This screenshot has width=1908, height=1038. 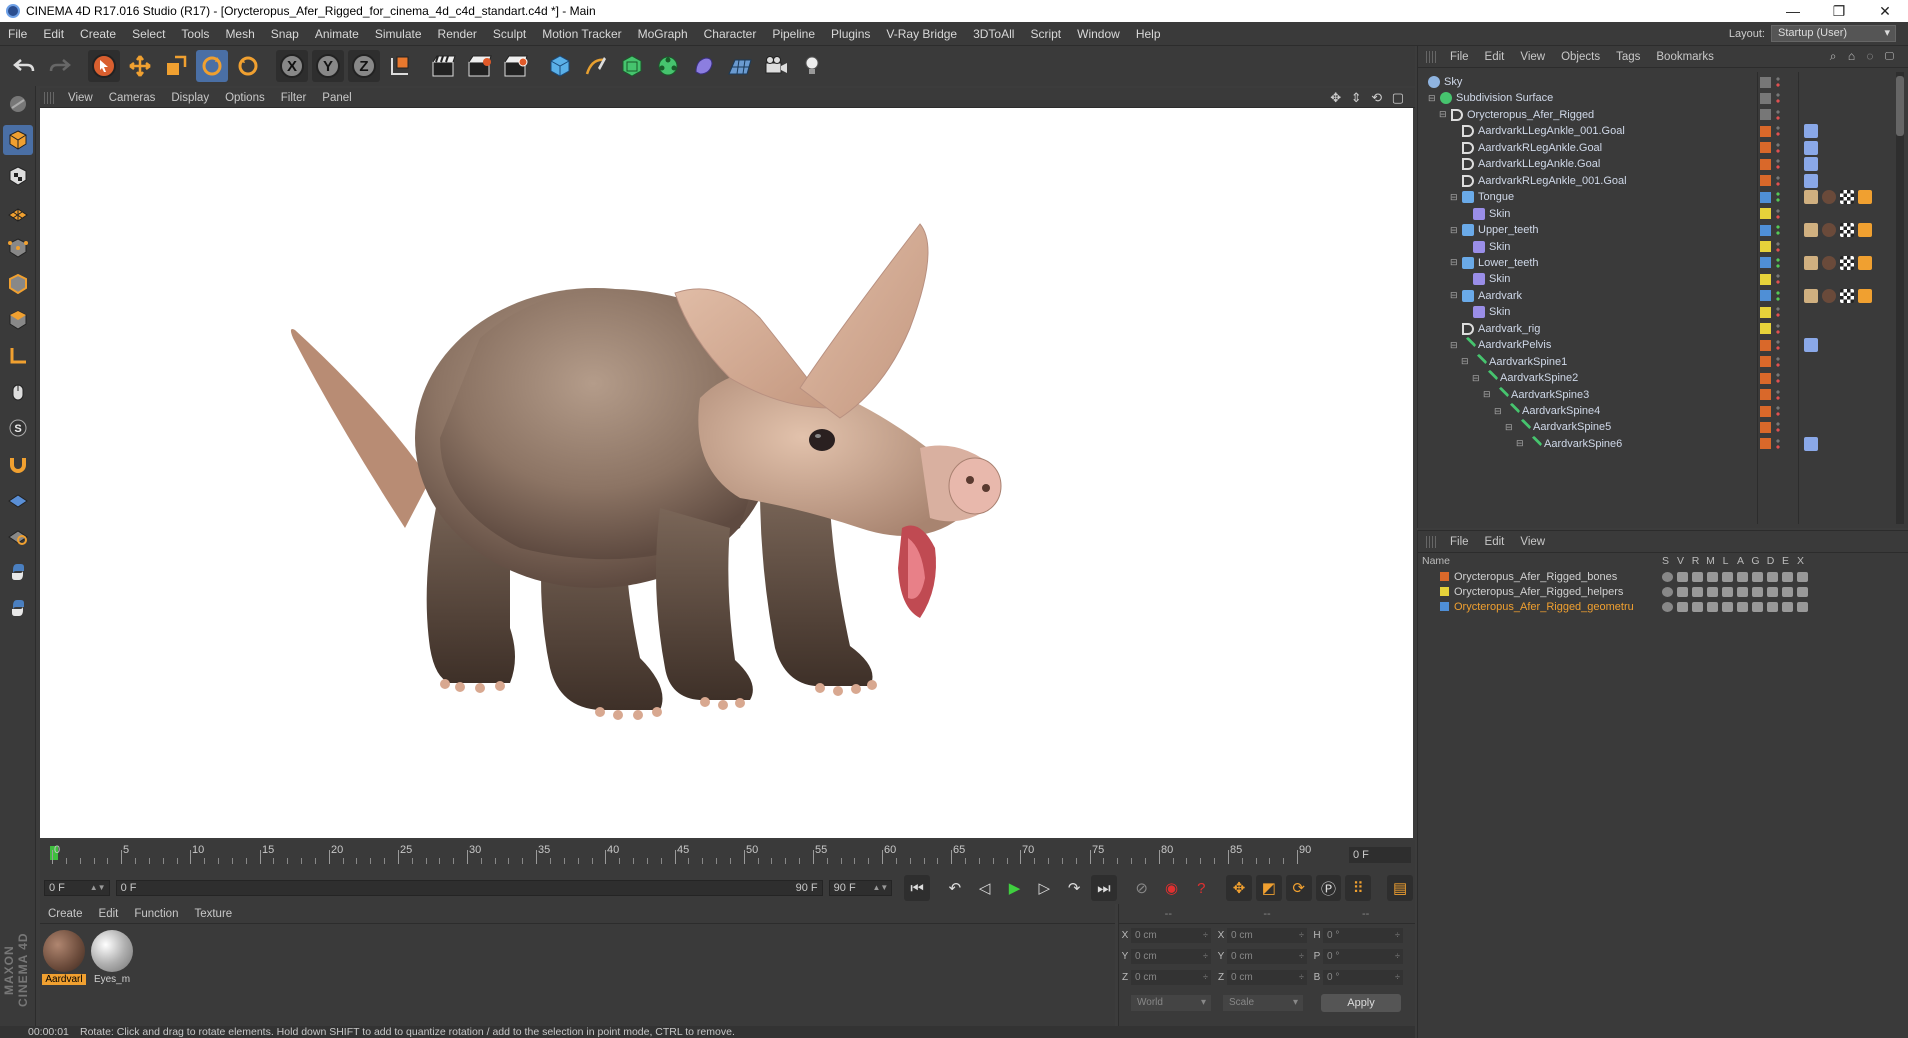 I want to click on object-menu-objects: Objects, so click(x=1580, y=57).